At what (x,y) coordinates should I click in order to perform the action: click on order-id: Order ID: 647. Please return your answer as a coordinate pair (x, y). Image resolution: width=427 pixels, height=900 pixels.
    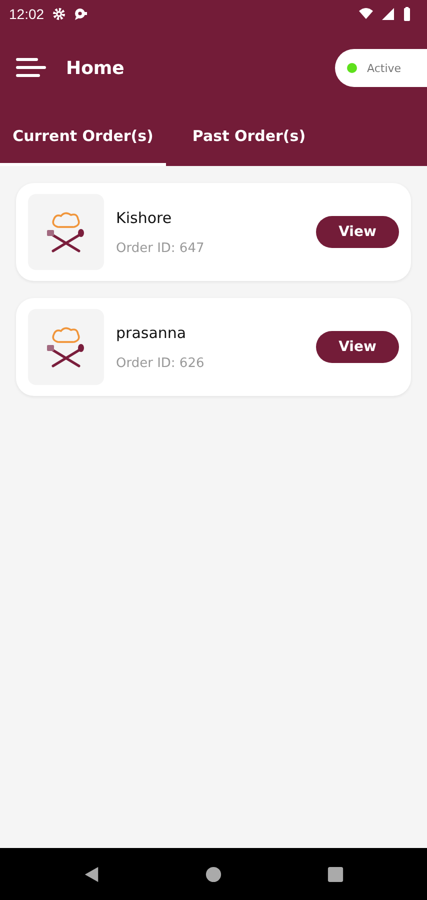
    Looking at the image, I should click on (161, 248).